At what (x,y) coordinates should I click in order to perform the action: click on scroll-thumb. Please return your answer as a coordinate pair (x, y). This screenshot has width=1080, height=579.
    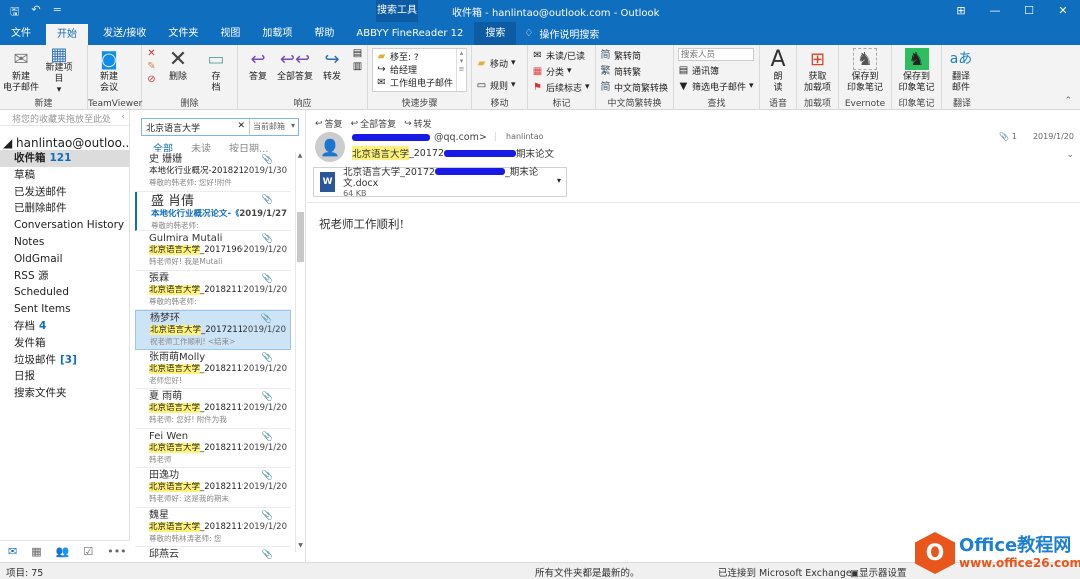
    Looking at the image, I should click on (300, 237).